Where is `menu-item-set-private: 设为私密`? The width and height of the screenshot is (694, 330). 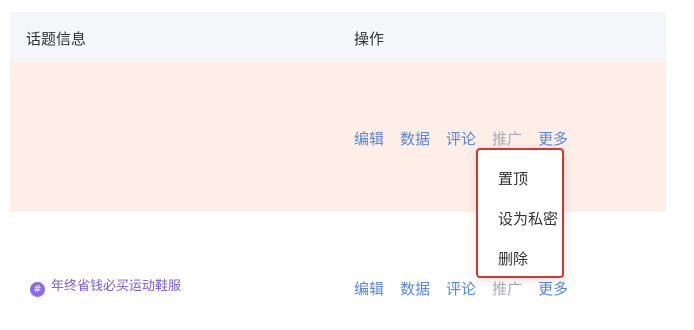 menu-item-set-private: 设为私密 is located at coordinates (528, 218).